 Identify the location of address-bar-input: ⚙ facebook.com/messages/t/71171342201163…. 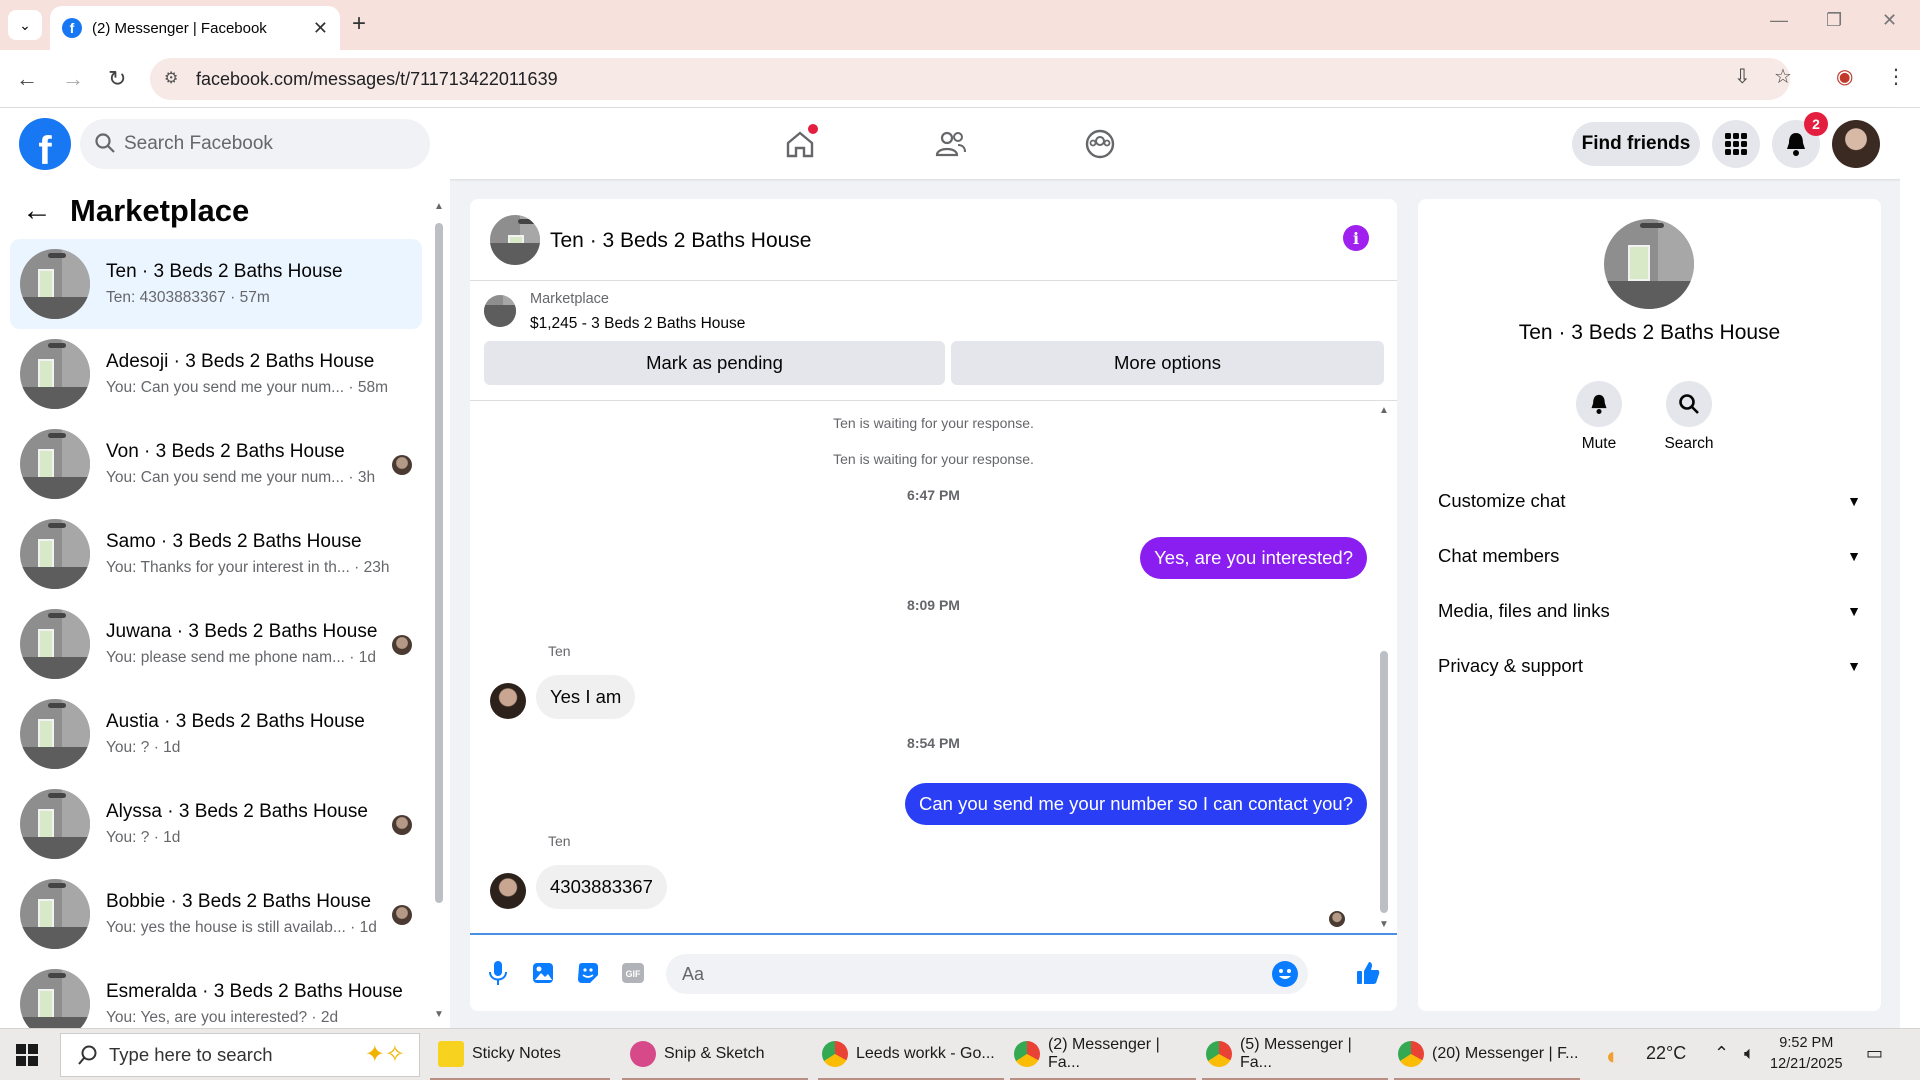
(970, 79).